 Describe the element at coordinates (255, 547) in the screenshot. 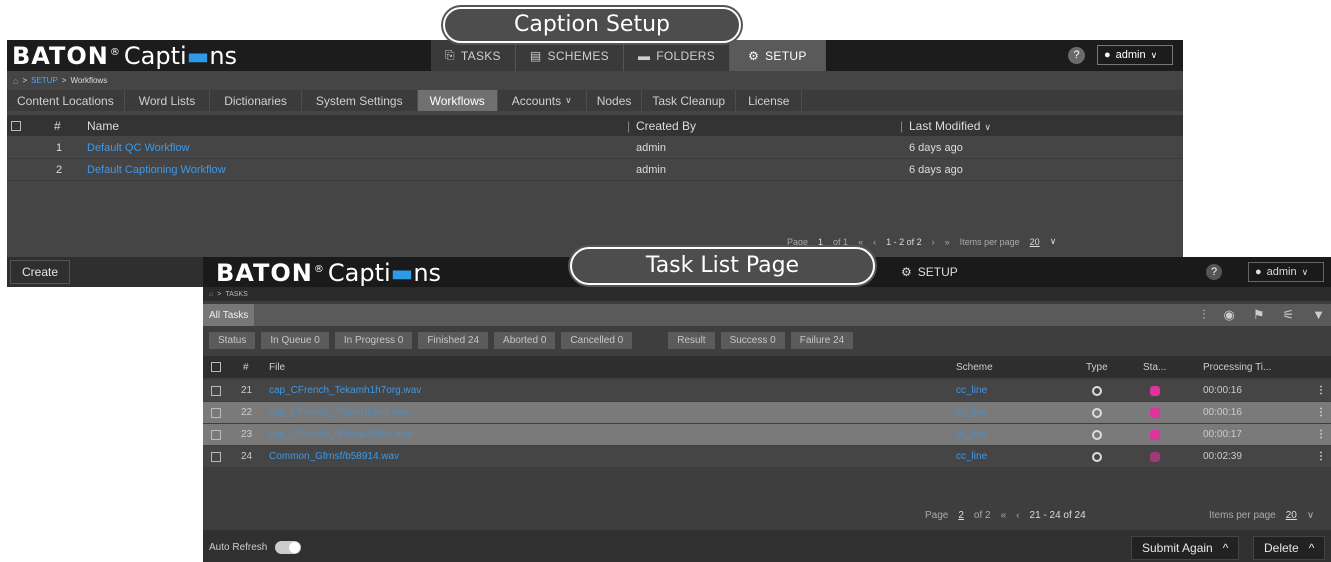

I see `auto-refresh: Auto Refresh` at that location.